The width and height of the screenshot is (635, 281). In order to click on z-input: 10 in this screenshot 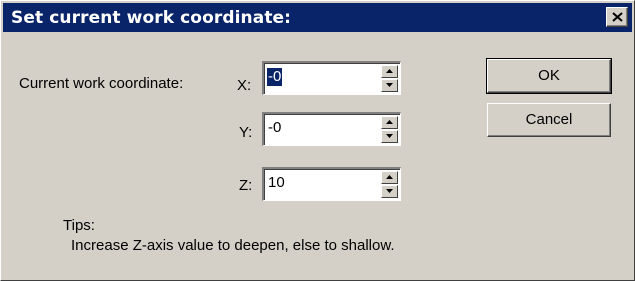, I will do `click(331, 184)`.